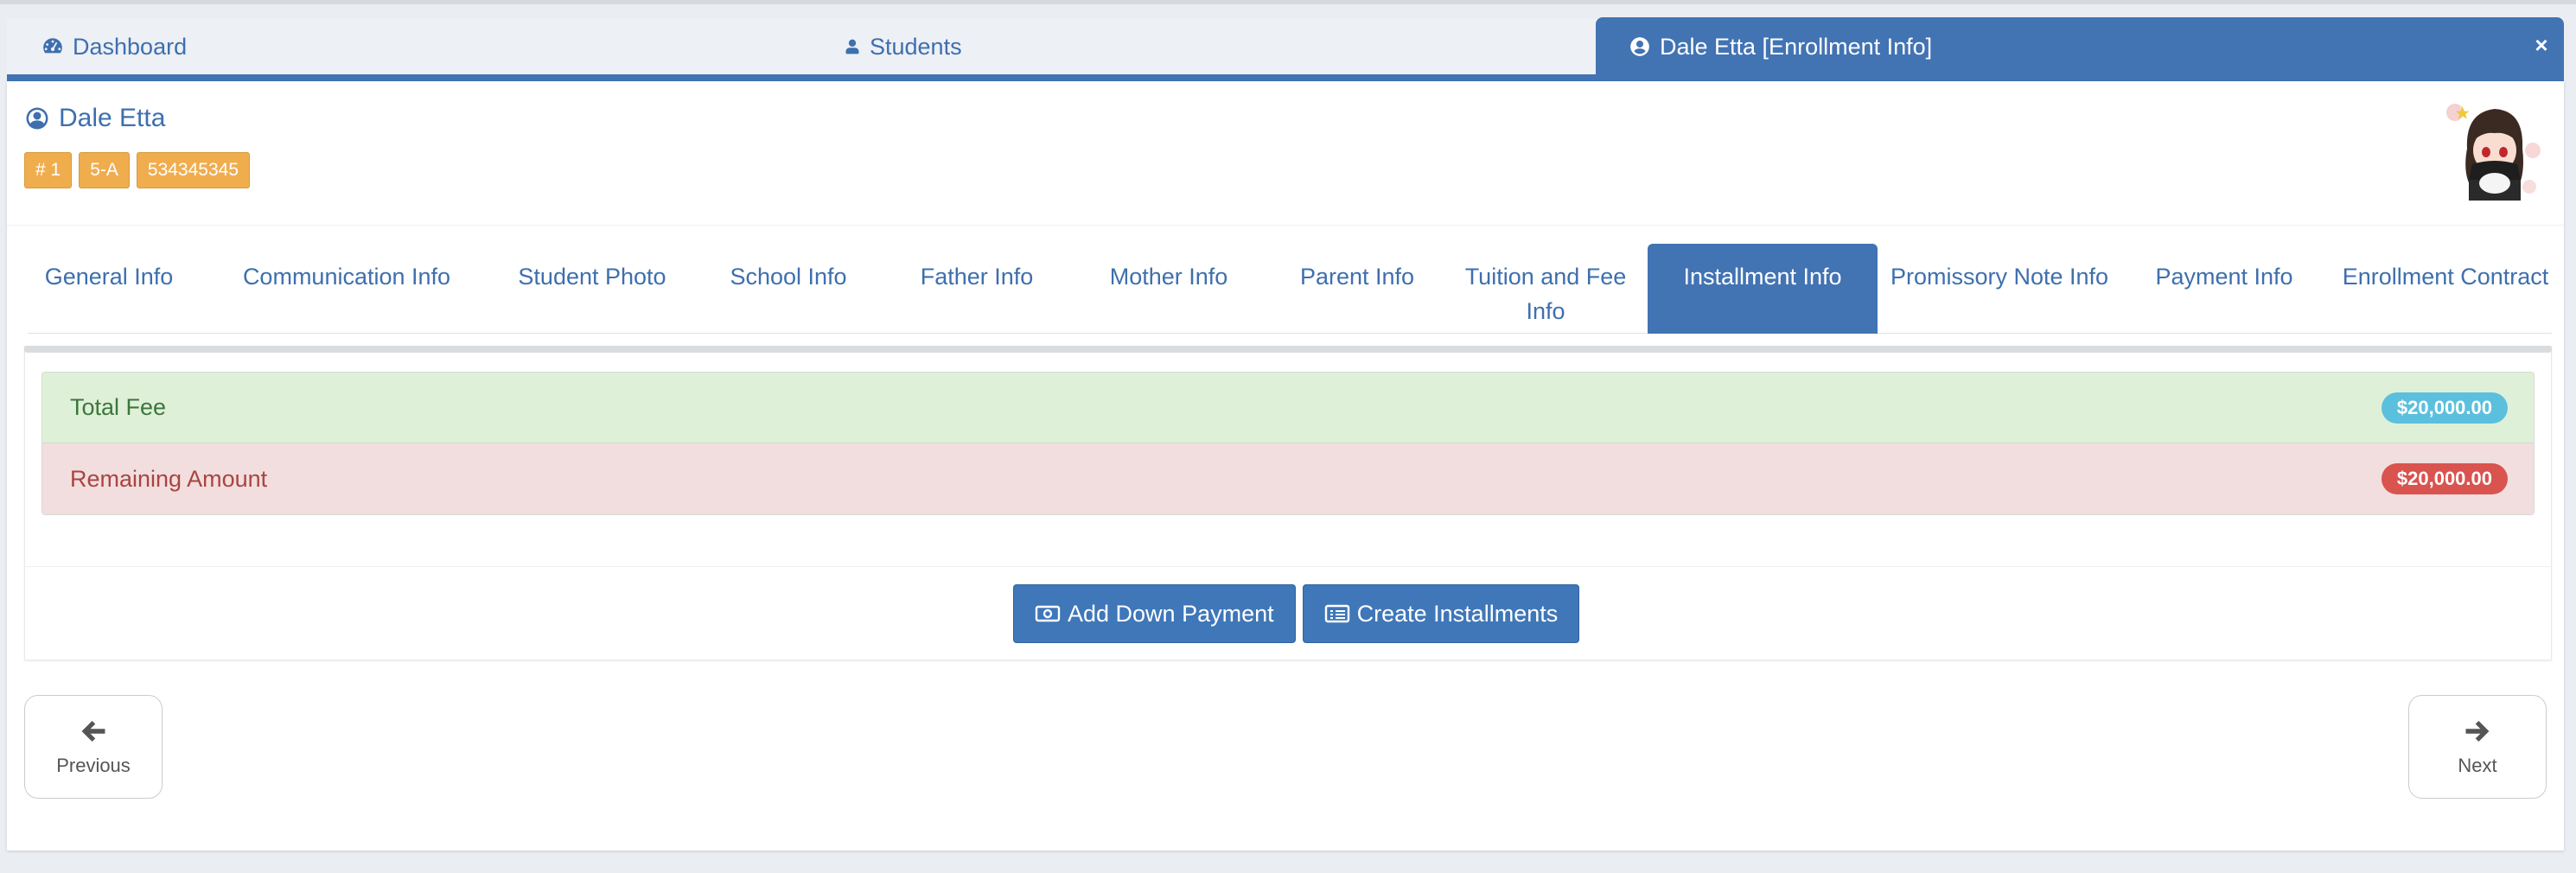 The width and height of the screenshot is (2576, 873). What do you see at coordinates (1763, 289) in the screenshot?
I see `tab-installment-info: Installment Info` at bounding box center [1763, 289].